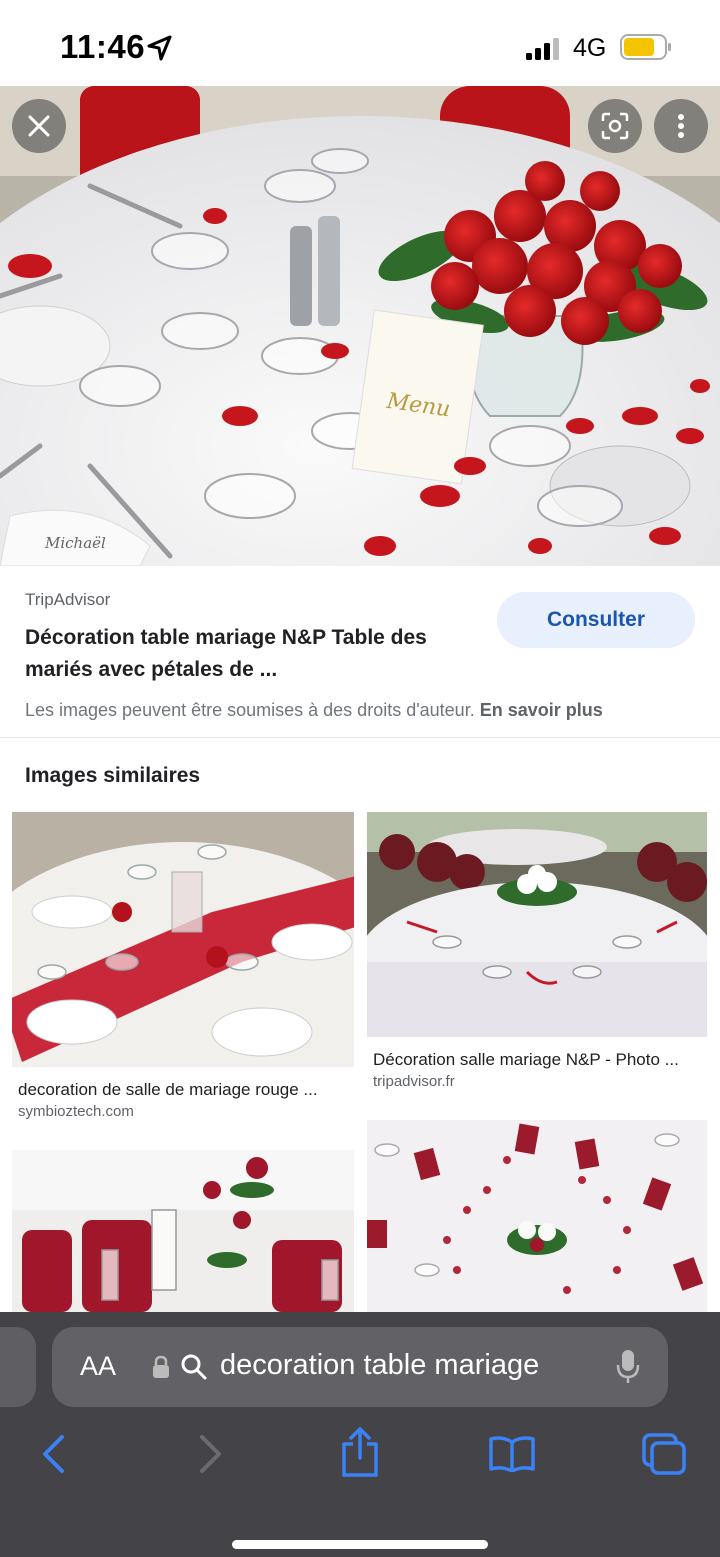 This screenshot has height=1557, width=720. I want to click on lens-icon, so click(615, 126).